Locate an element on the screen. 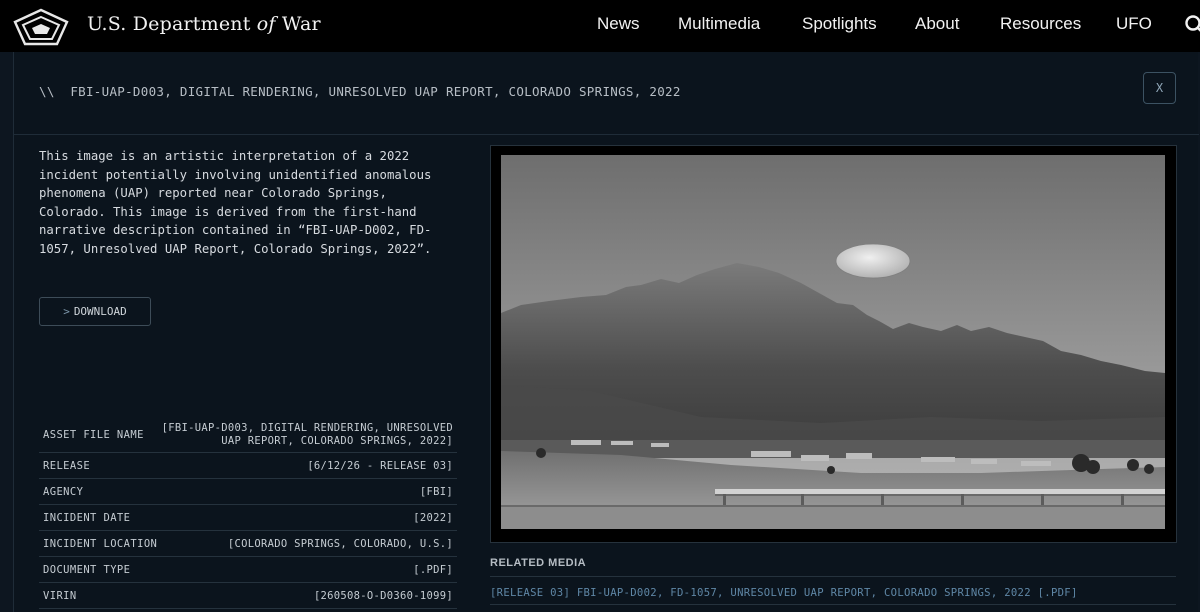 The image size is (1200, 612). close-button: X is located at coordinates (1159, 88).